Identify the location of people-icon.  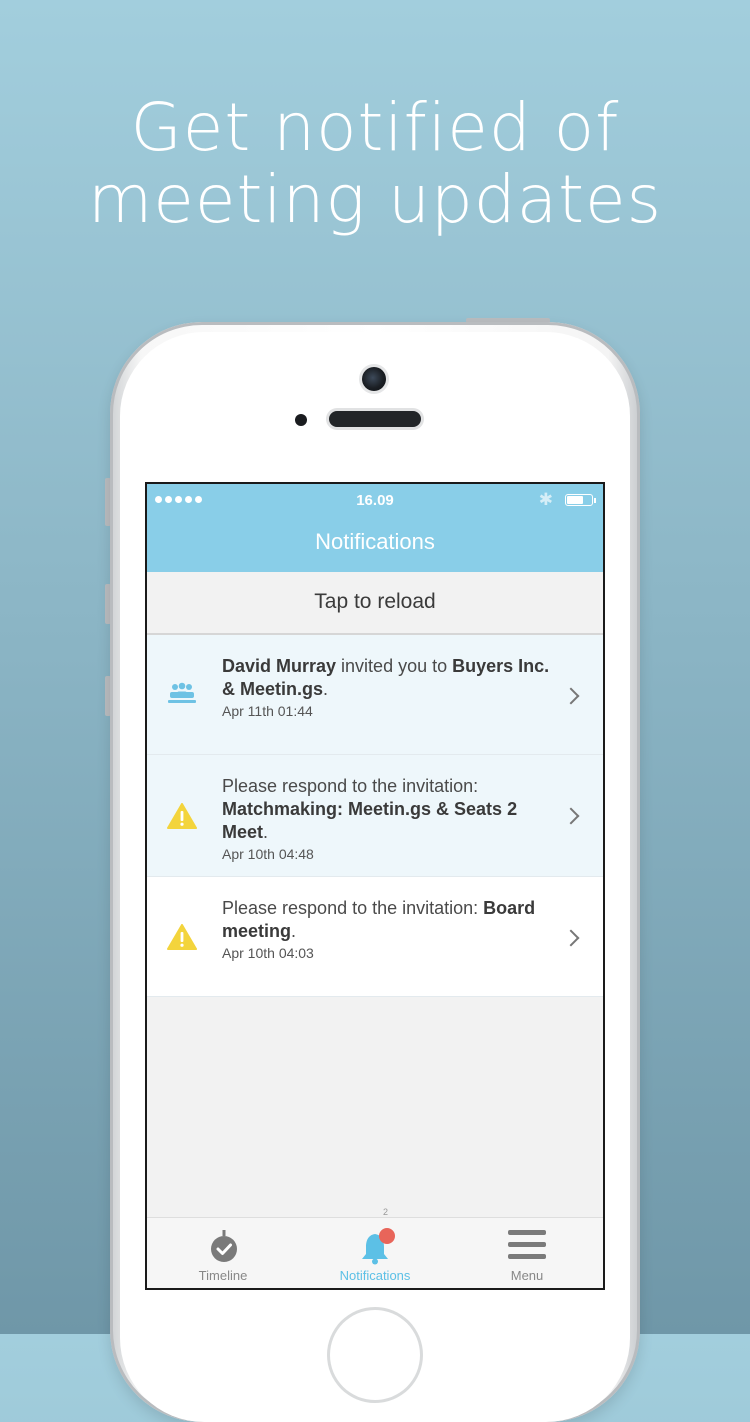
(182, 695).